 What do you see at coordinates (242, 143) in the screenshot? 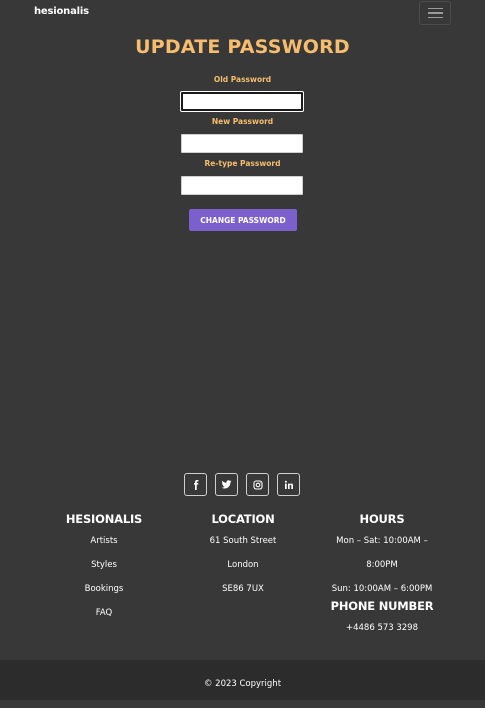
I see `new-password-input` at bounding box center [242, 143].